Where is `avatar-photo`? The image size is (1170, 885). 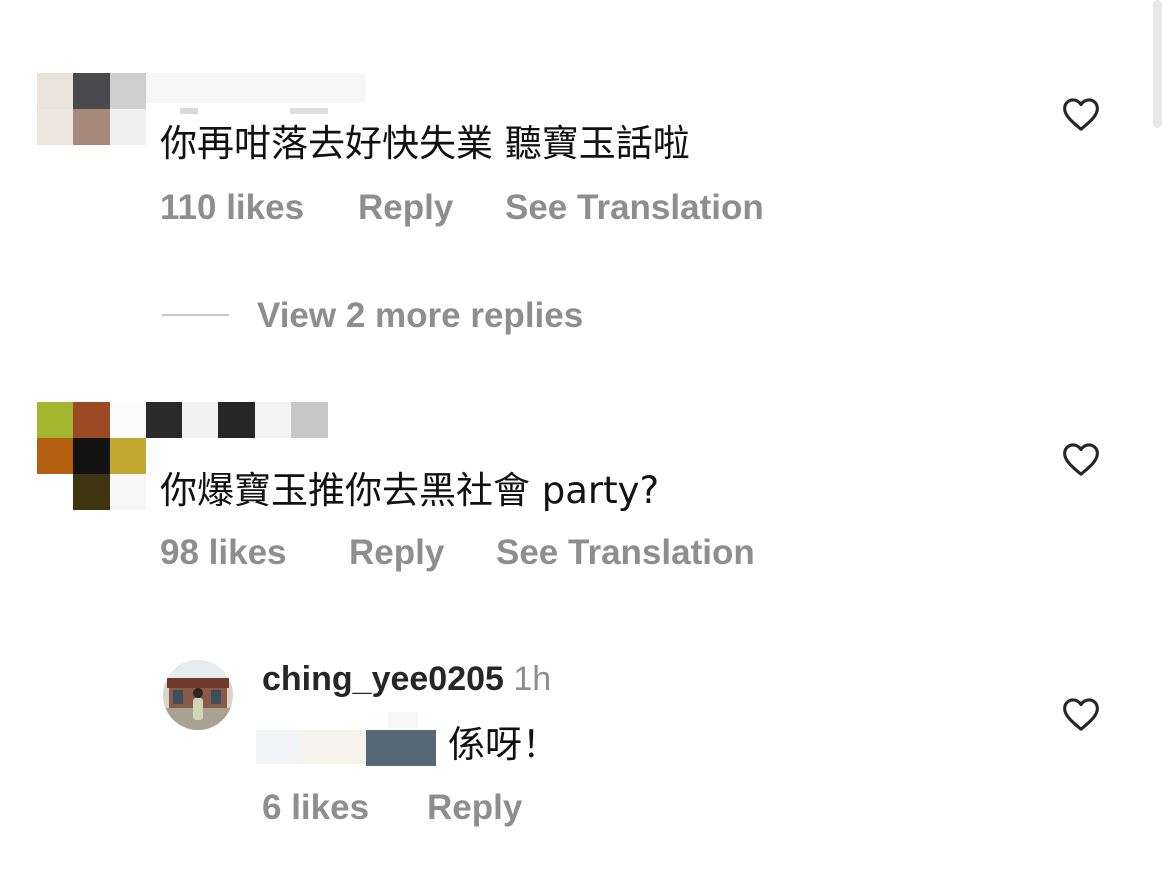
avatar-photo is located at coordinates (198, 695).